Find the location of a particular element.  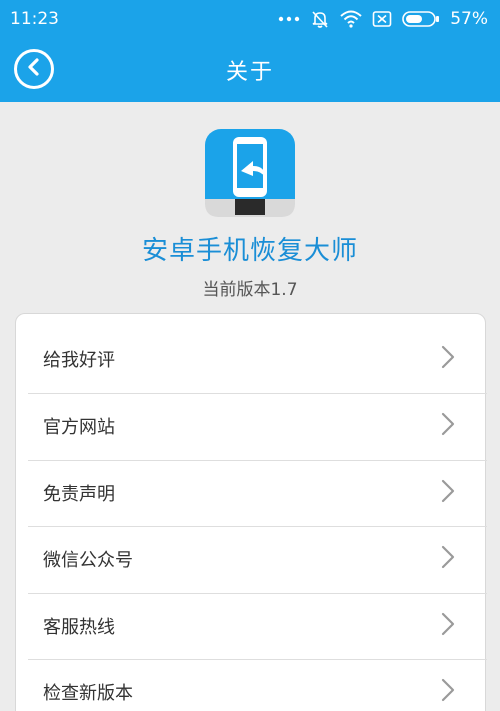

menu-item-rate: 给我好评 is located at coordinates (257, 359).